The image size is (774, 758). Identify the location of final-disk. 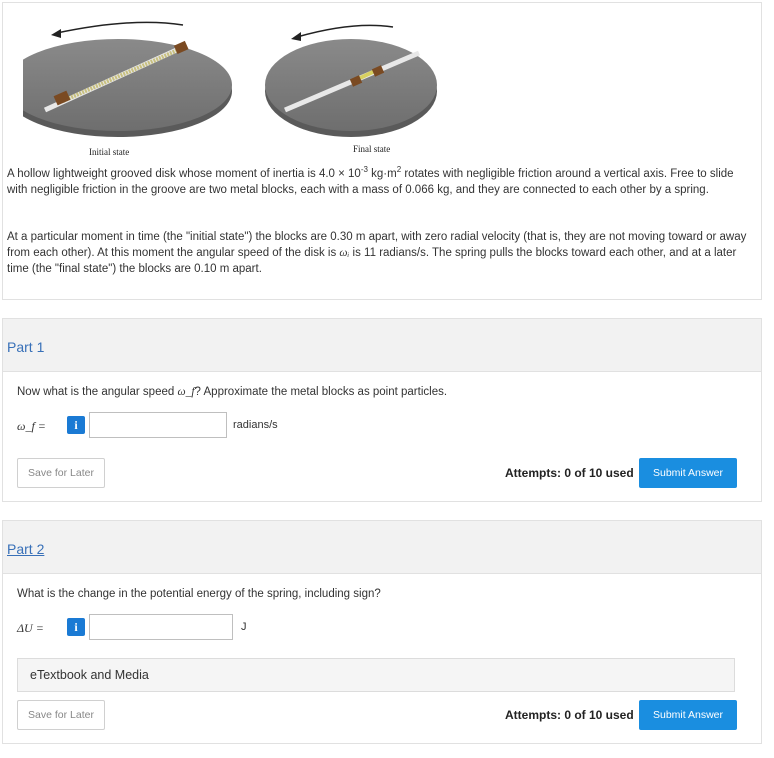
(351, 80).